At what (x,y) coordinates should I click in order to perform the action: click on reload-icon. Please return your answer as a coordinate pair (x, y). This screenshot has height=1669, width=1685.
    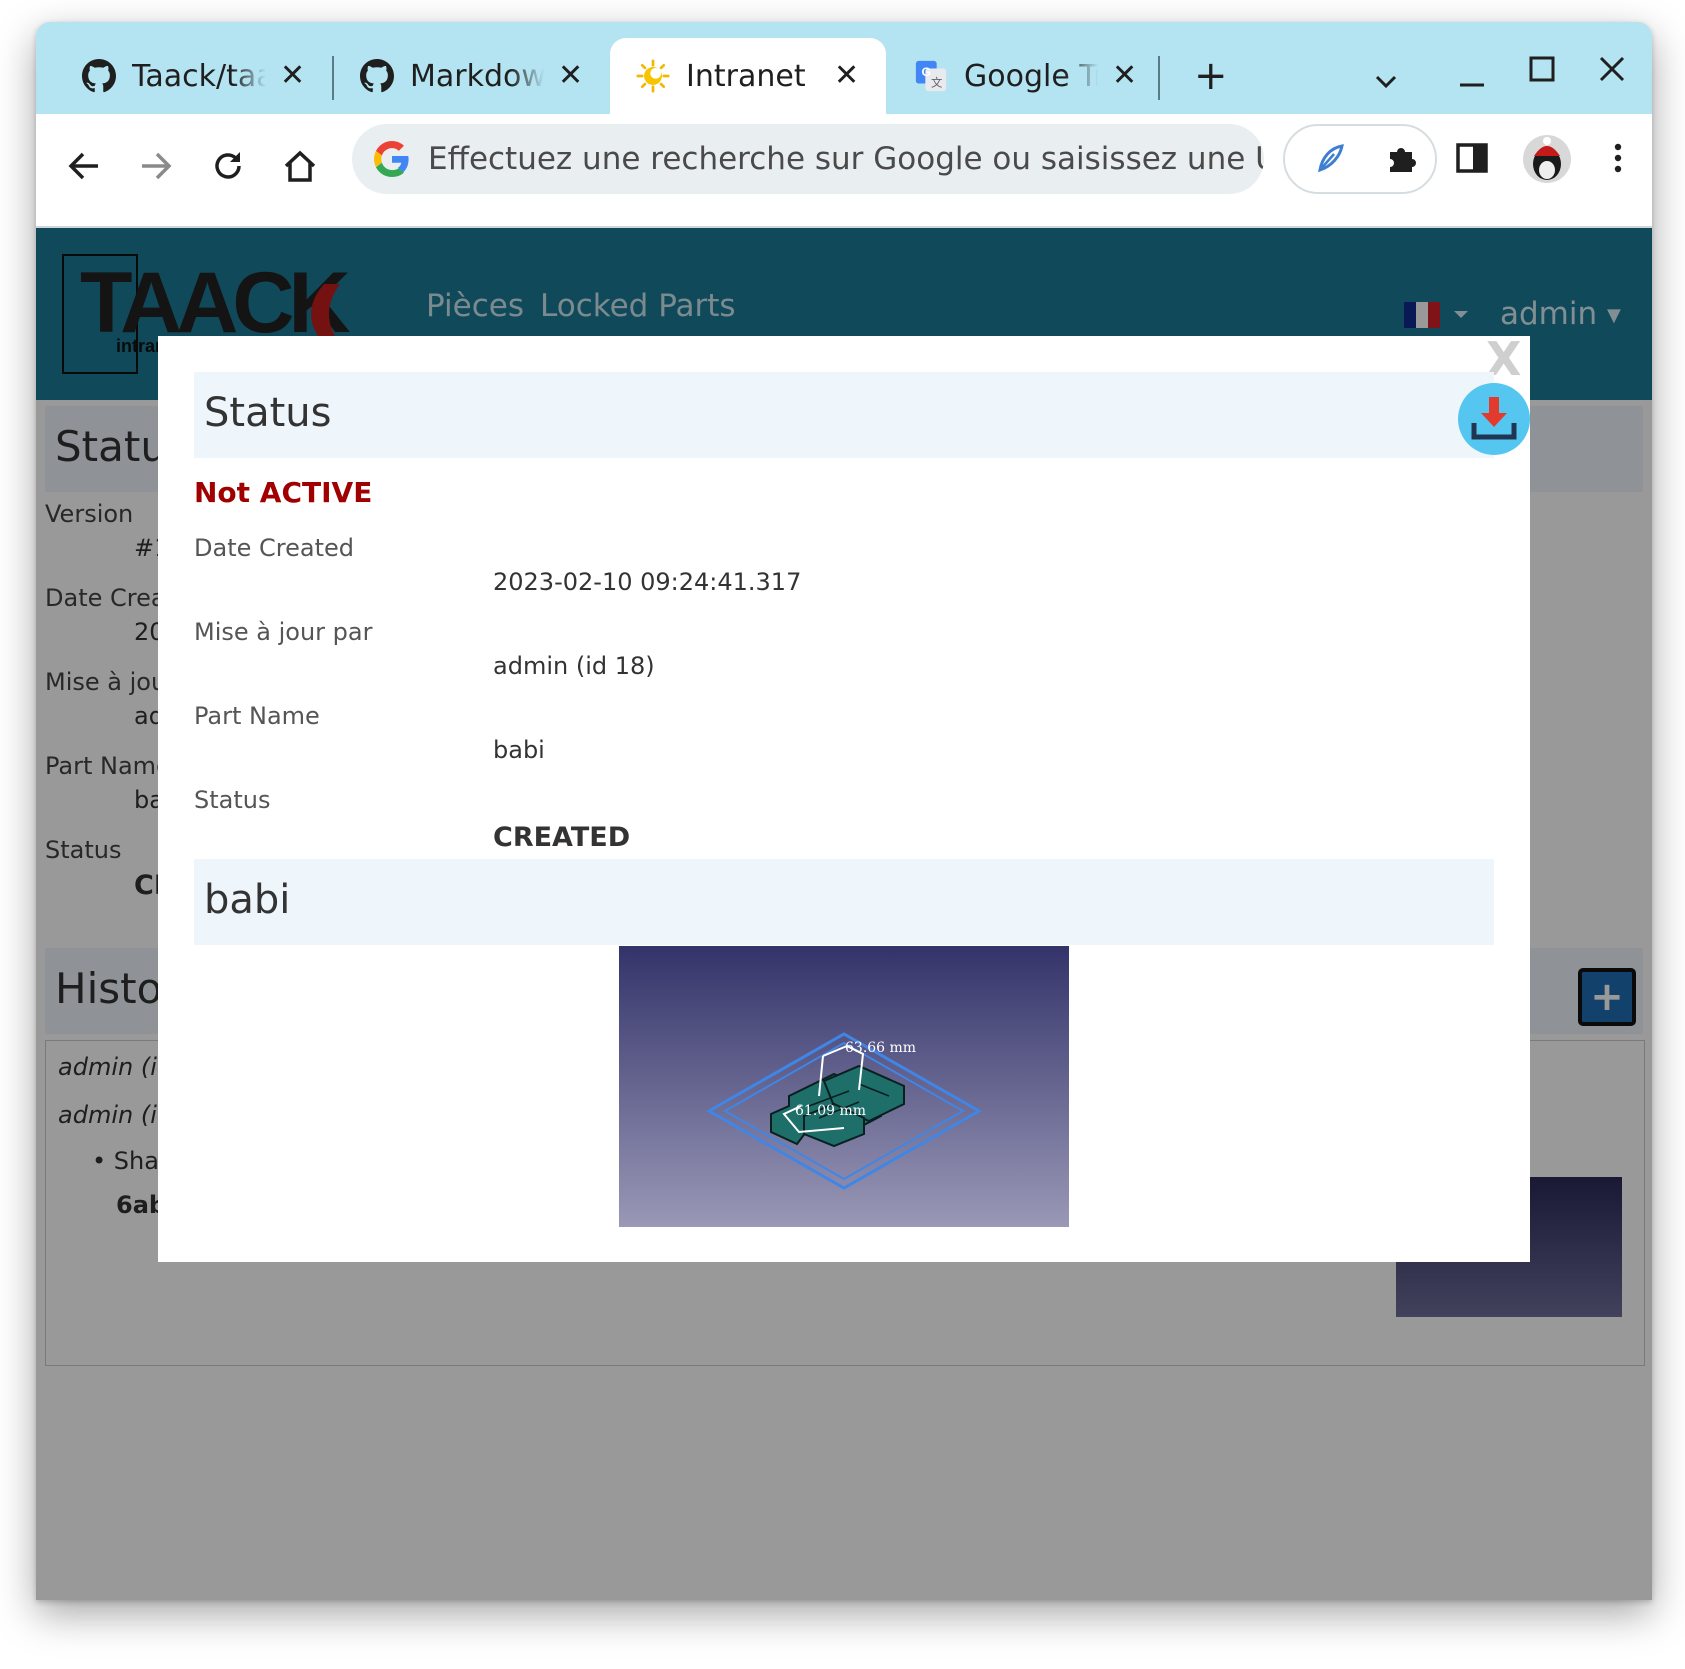
    Looking at the image, I should click on (228, 166).